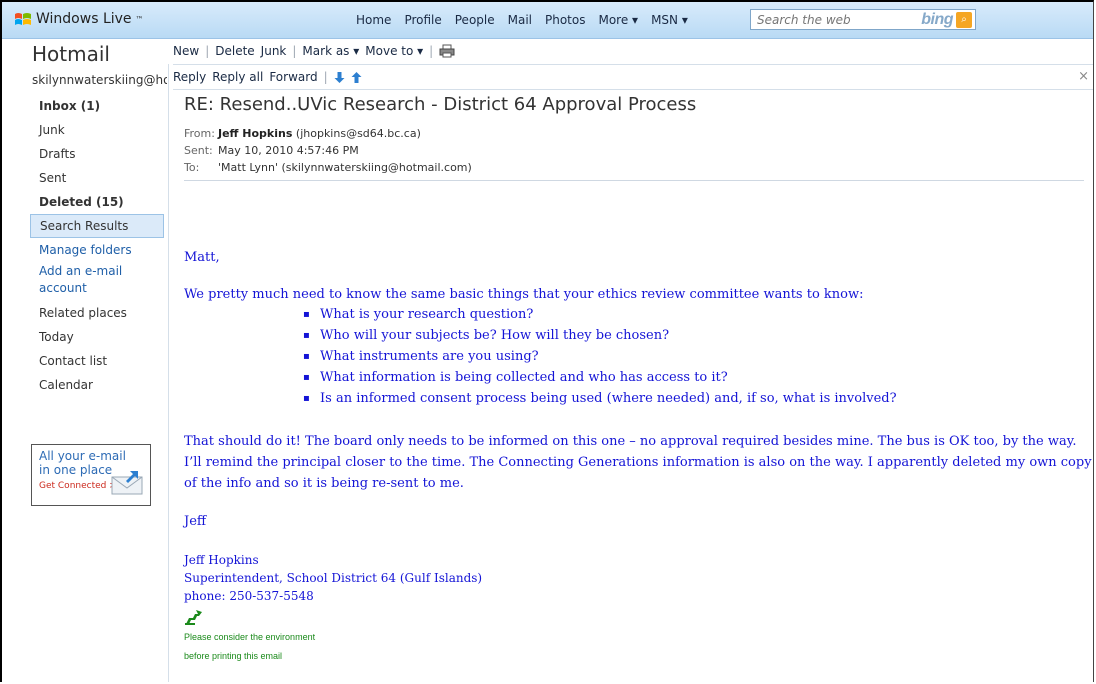 Image resolution: width=1096 pixels, height=684 pixels. Describe the element at coordinates (81, 271) in the screenshot. I see `add-account-line-1: Add an e-mail` at that location.